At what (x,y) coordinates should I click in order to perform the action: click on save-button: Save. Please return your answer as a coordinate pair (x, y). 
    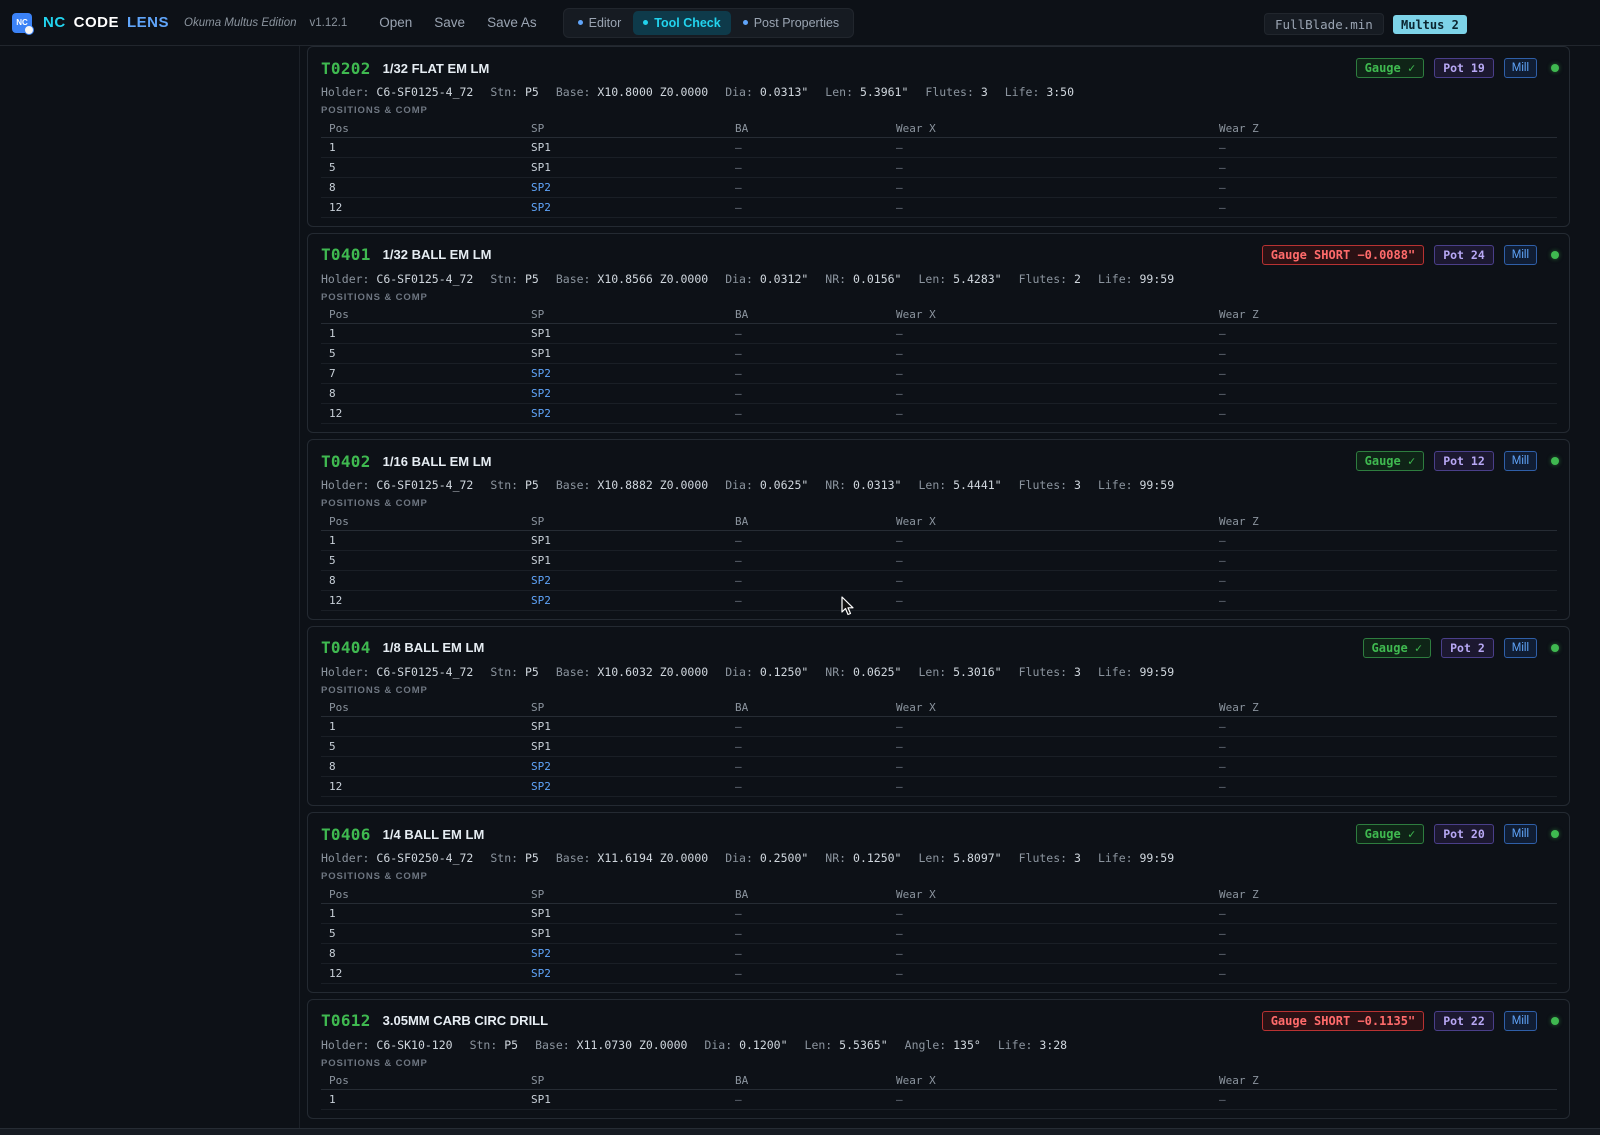
    Looking at the image, I should click on (449, 22).